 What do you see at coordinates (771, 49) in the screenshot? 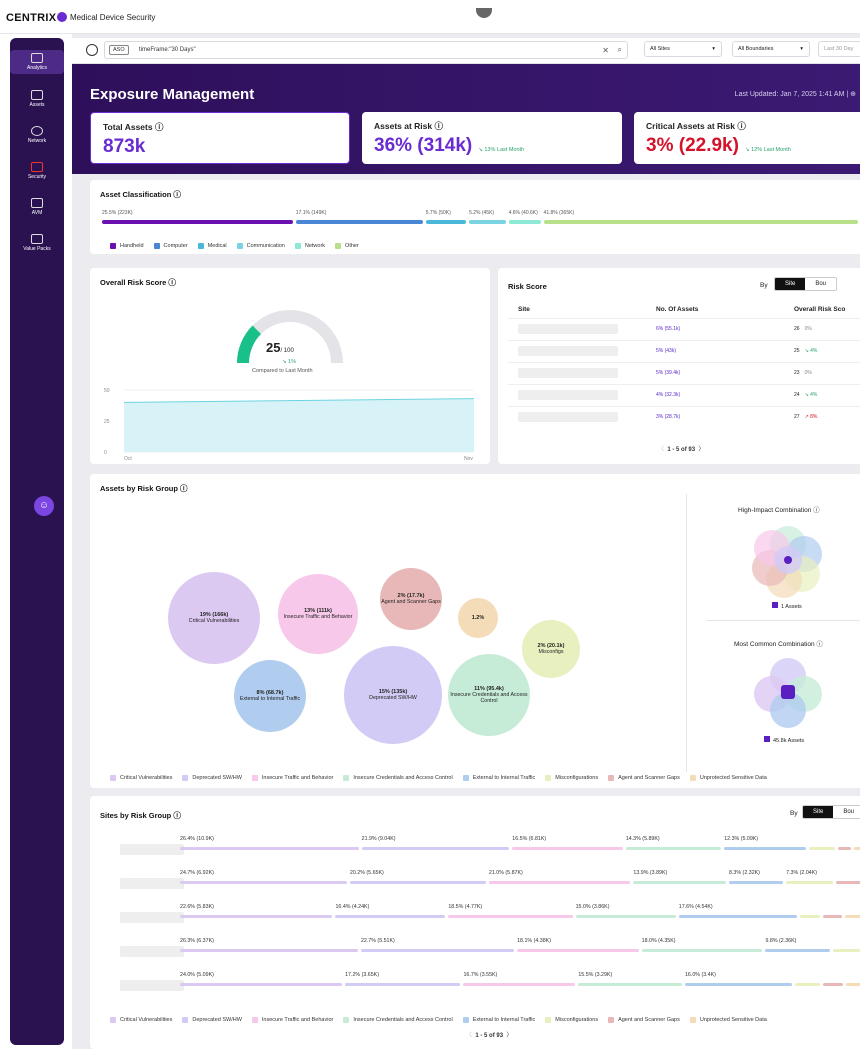
I see `boundaries-select: All Boundaries ▾` at bounding box center [771, 49].